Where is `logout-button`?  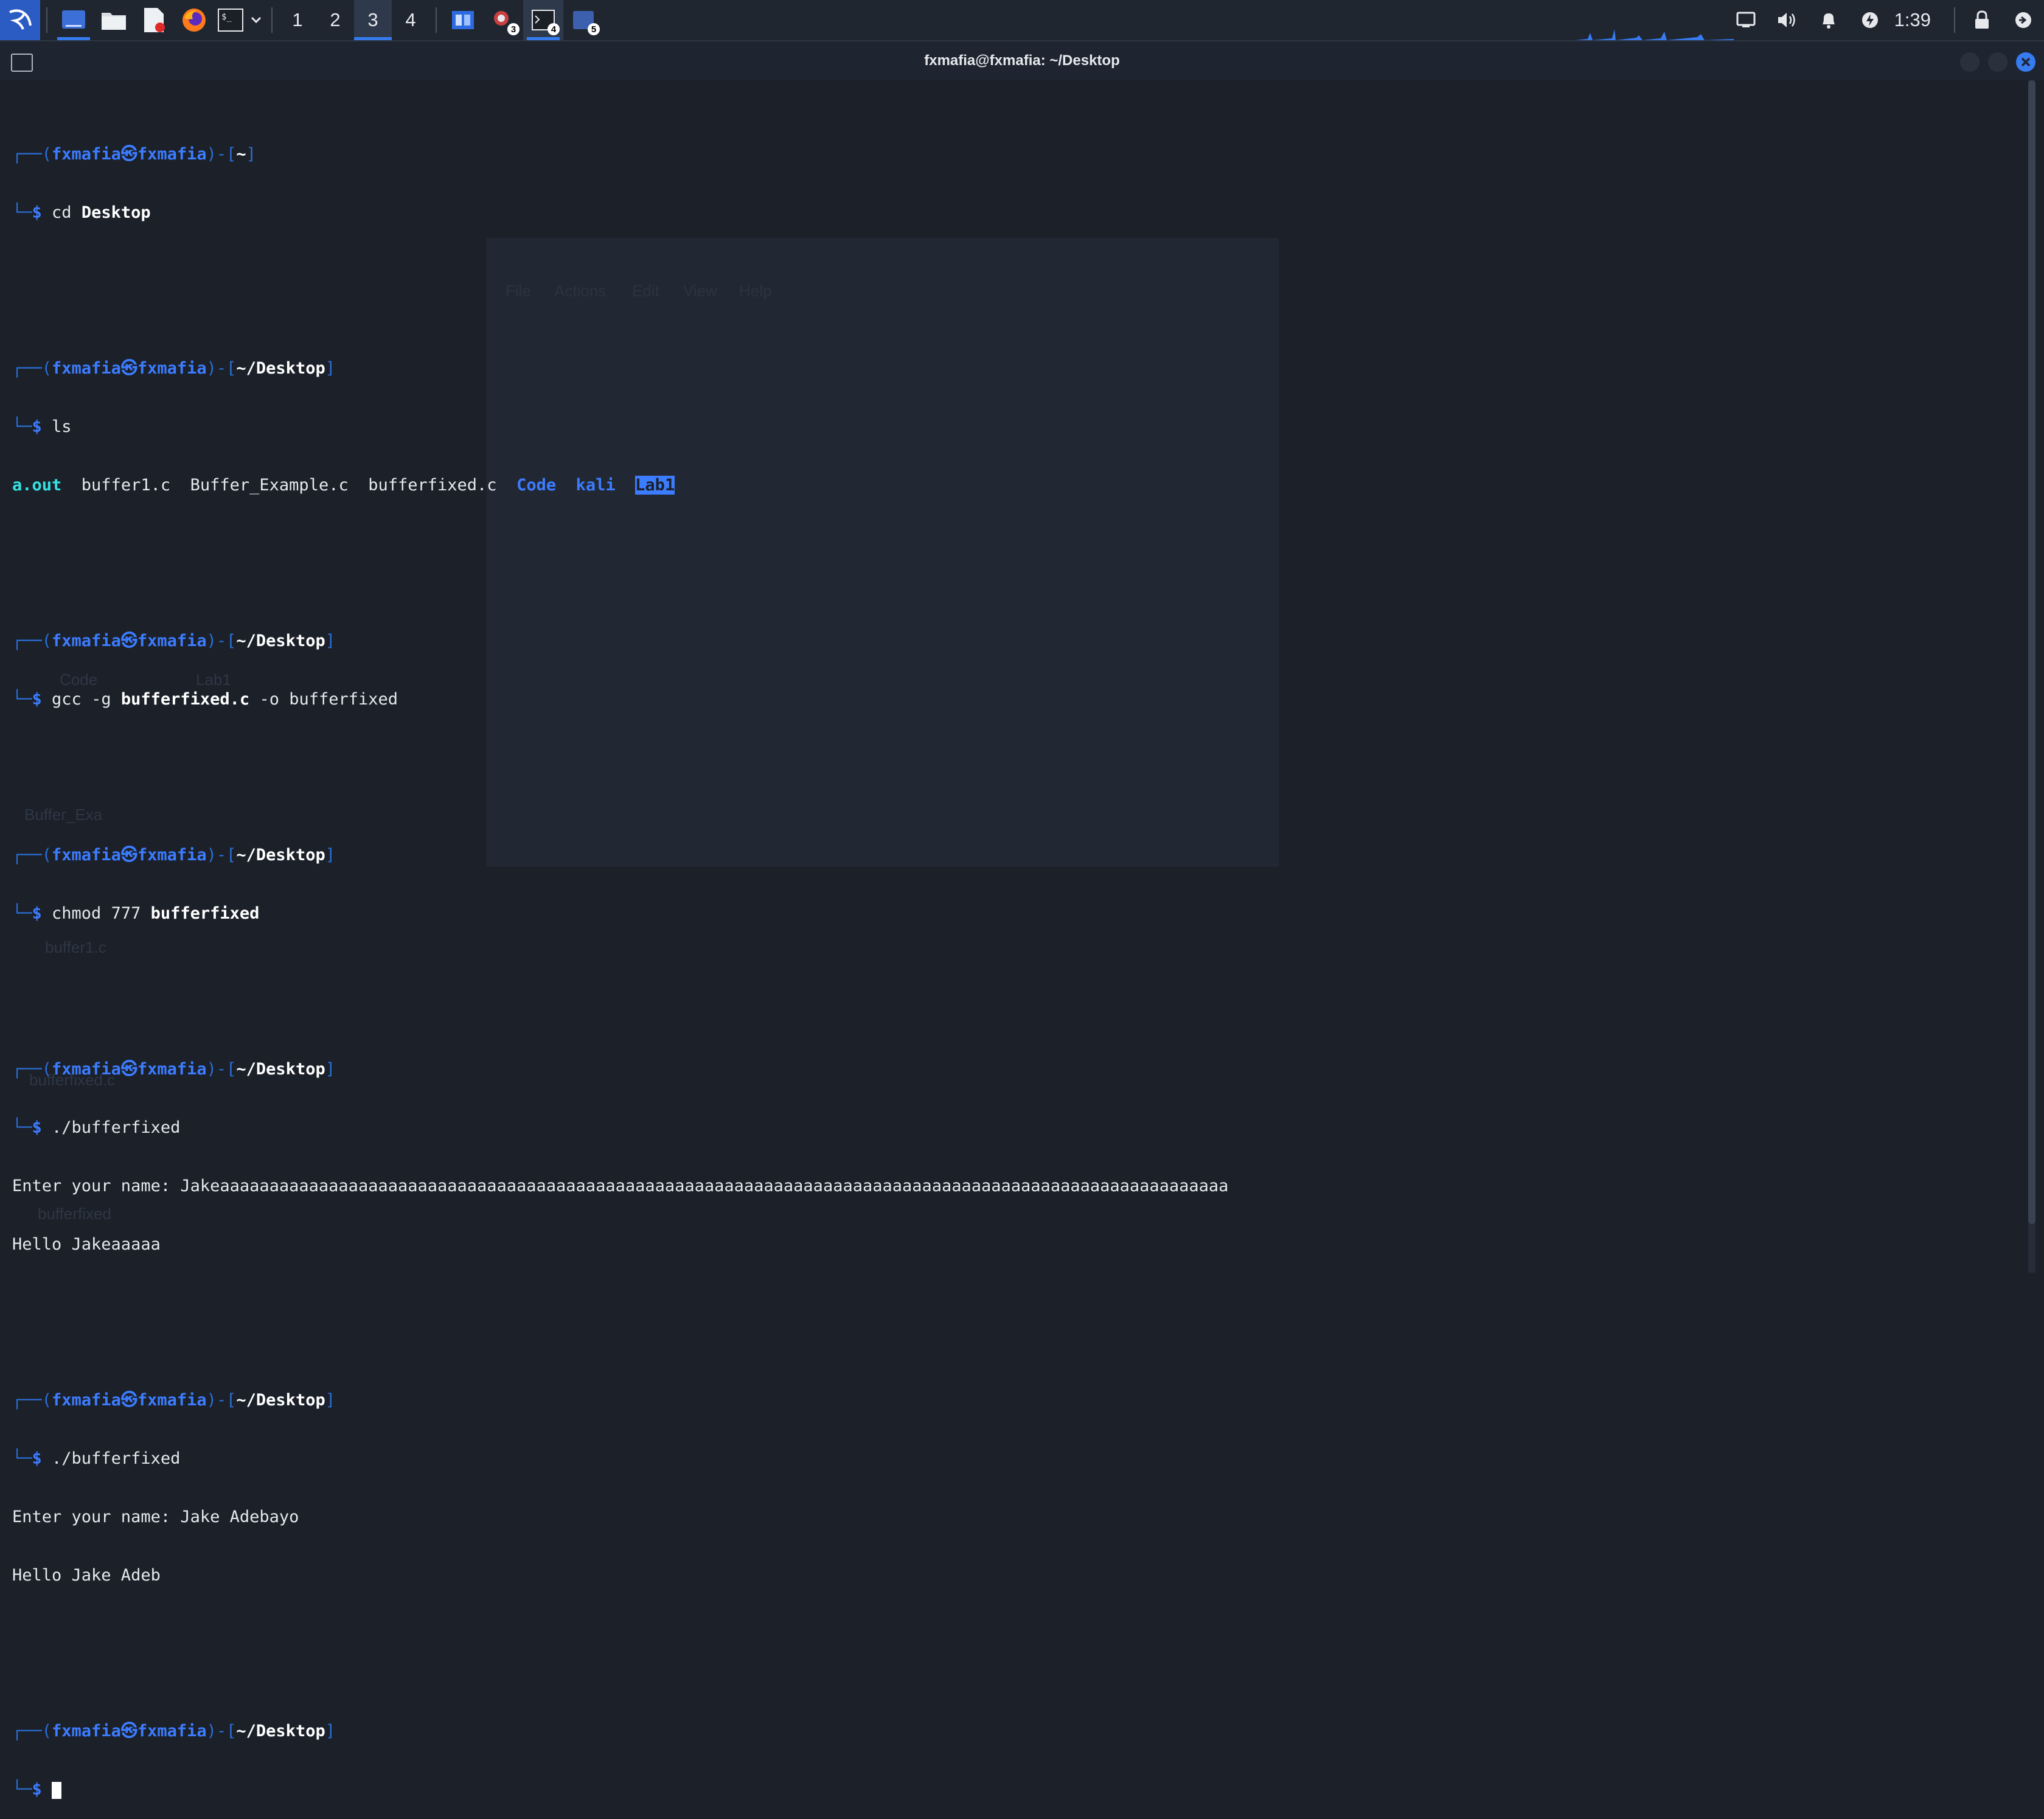 logout-button is located at coordinates (2023, 20).